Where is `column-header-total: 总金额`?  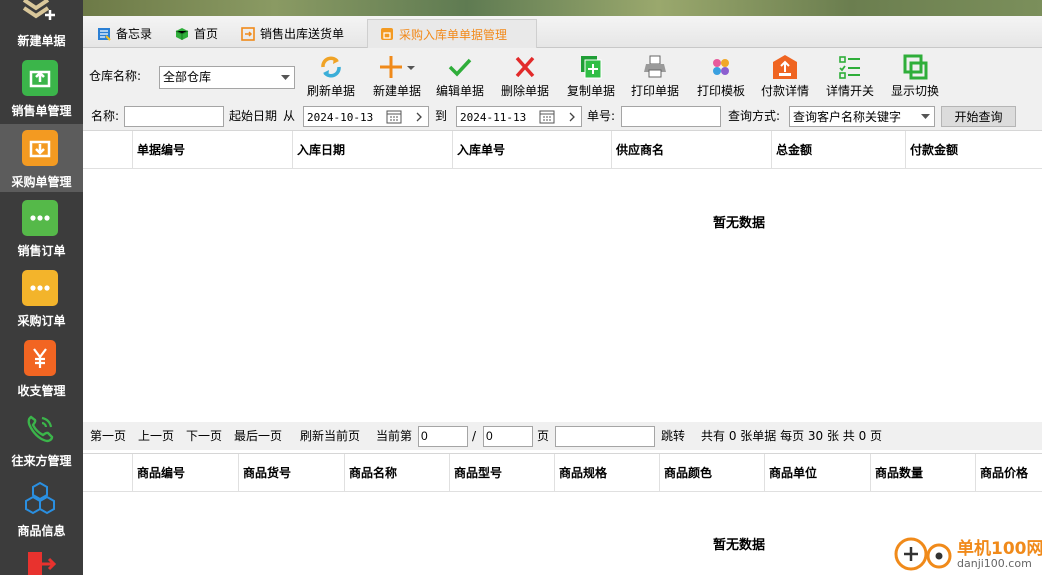
column-header-total: 总金额 is located at coordinates (838, 150).